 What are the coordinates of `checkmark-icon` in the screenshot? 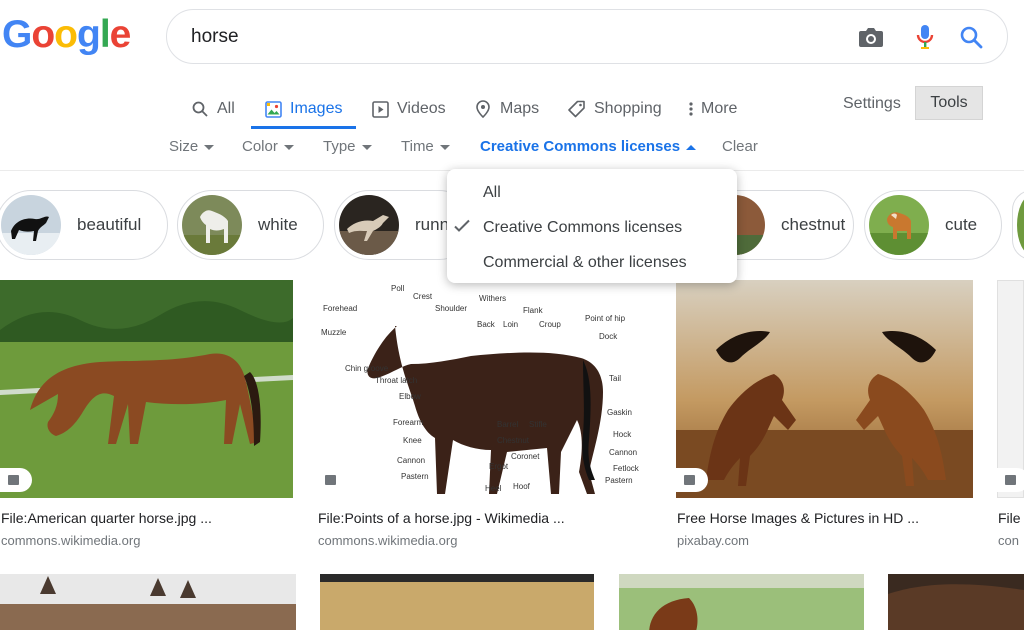 It's located at (462, 226).